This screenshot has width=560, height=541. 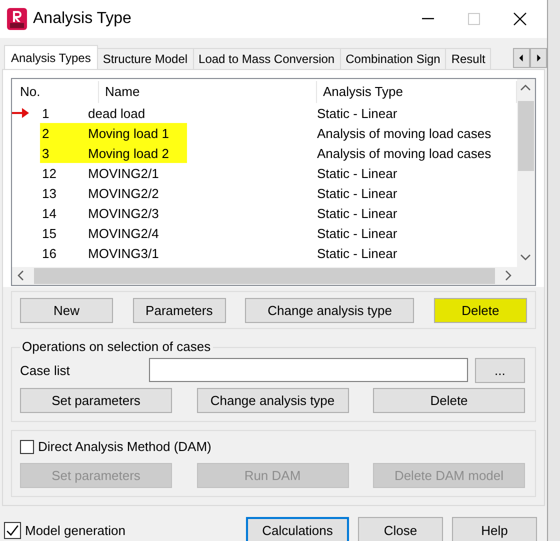 What do you see at coordinates (538, 58) in the screenshot?
I see `scroll-right-icon` at bounding box center [538, 58].